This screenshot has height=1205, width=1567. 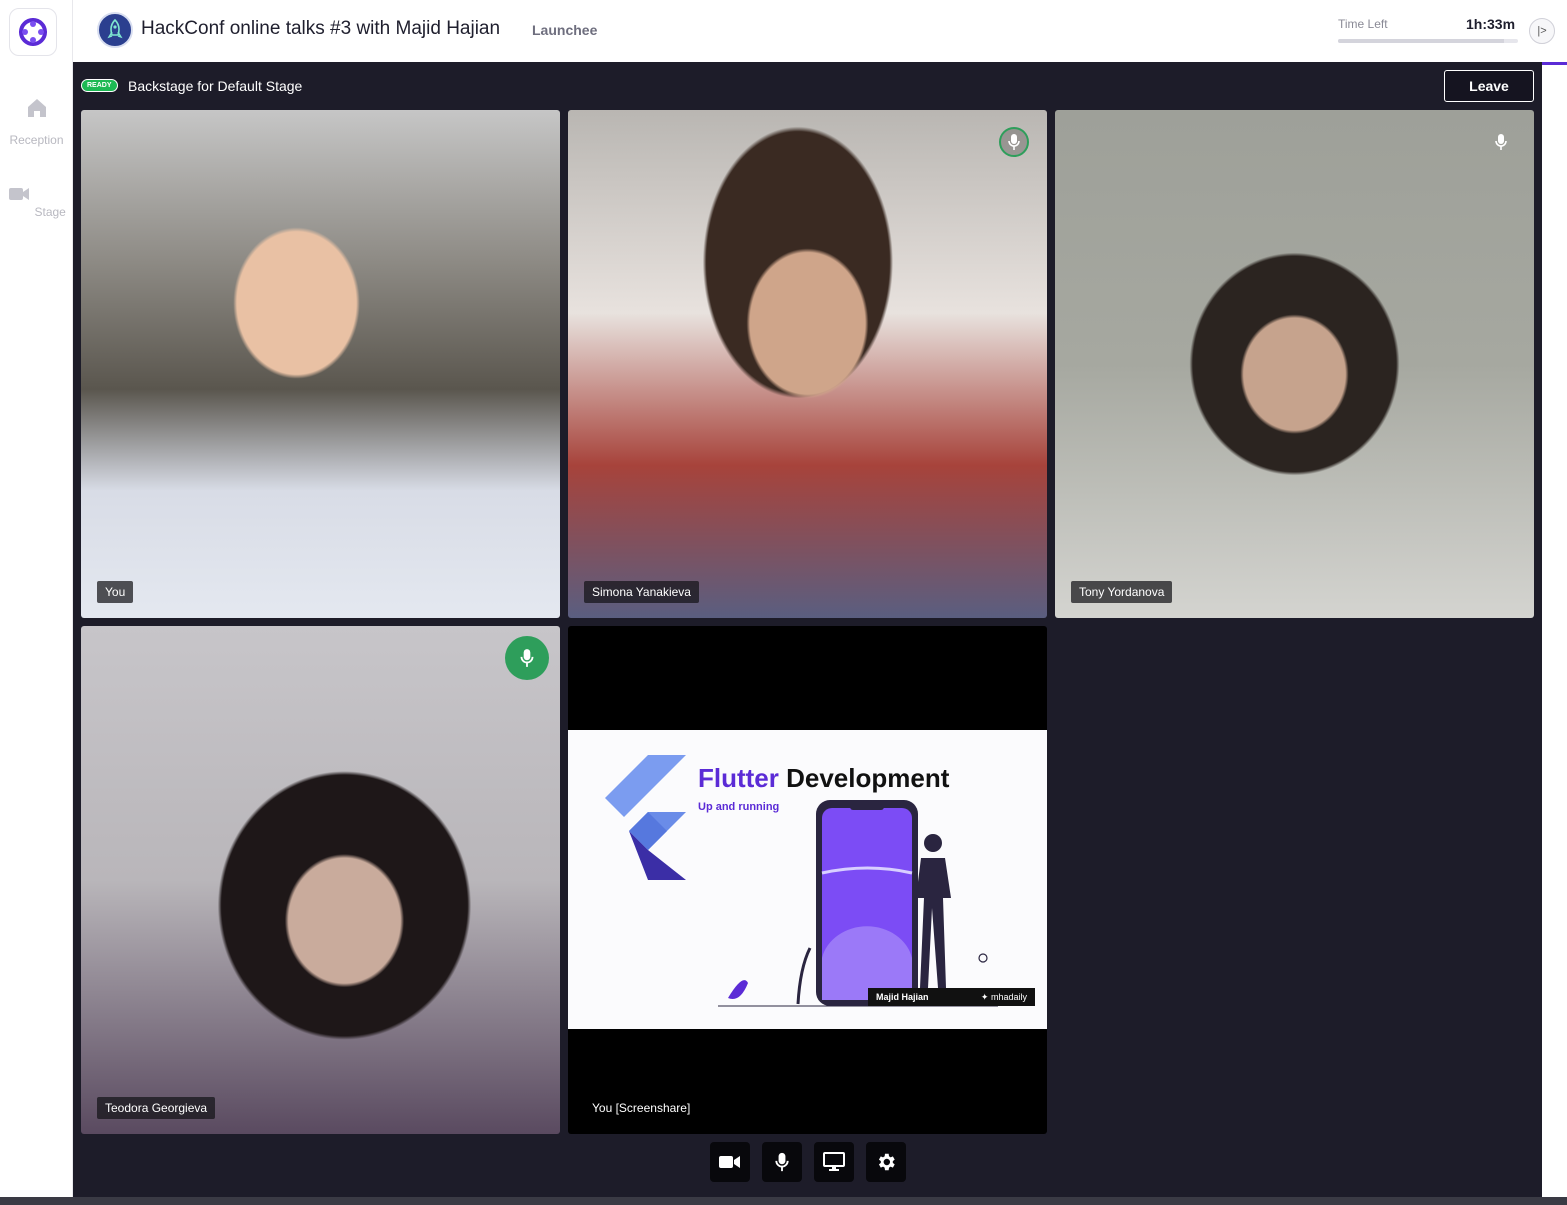 What do you see at coordinates (156, 1108) in the screenshot?
I see `participant-name: Teodora Georgieva` at bounding box center [156, 1108].